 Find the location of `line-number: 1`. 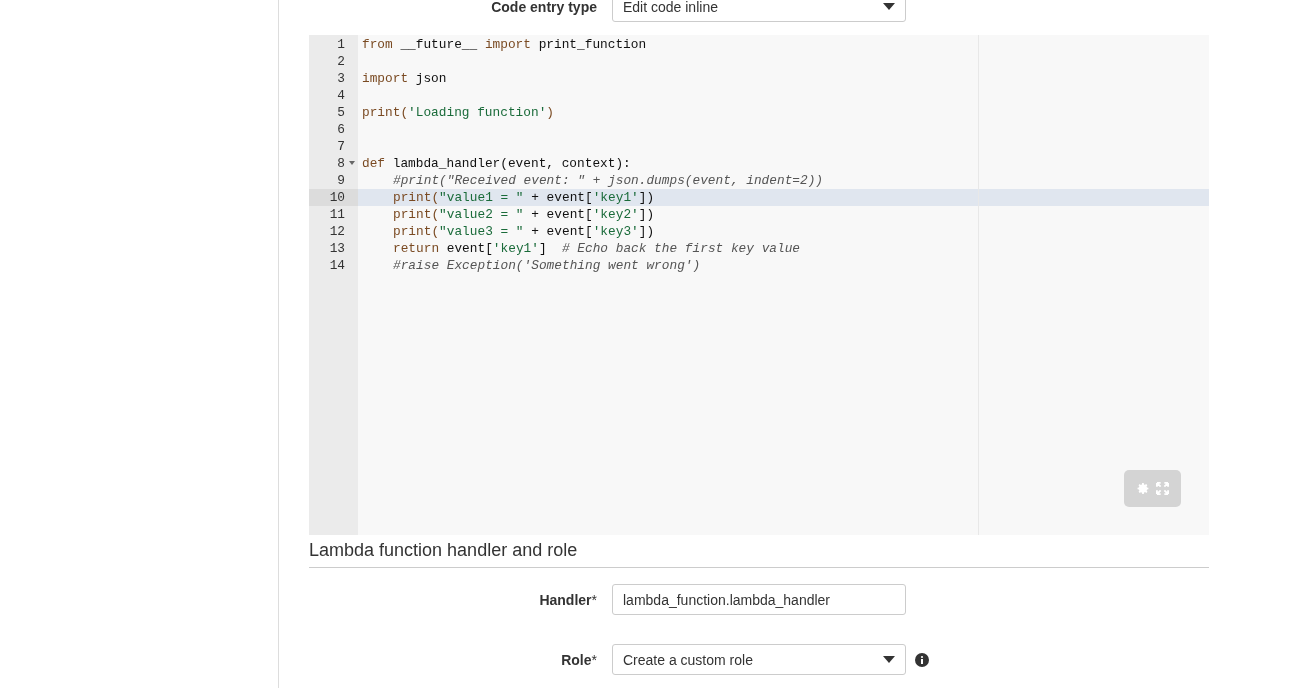

line-number: 1 is located at coordinates (341, 44).